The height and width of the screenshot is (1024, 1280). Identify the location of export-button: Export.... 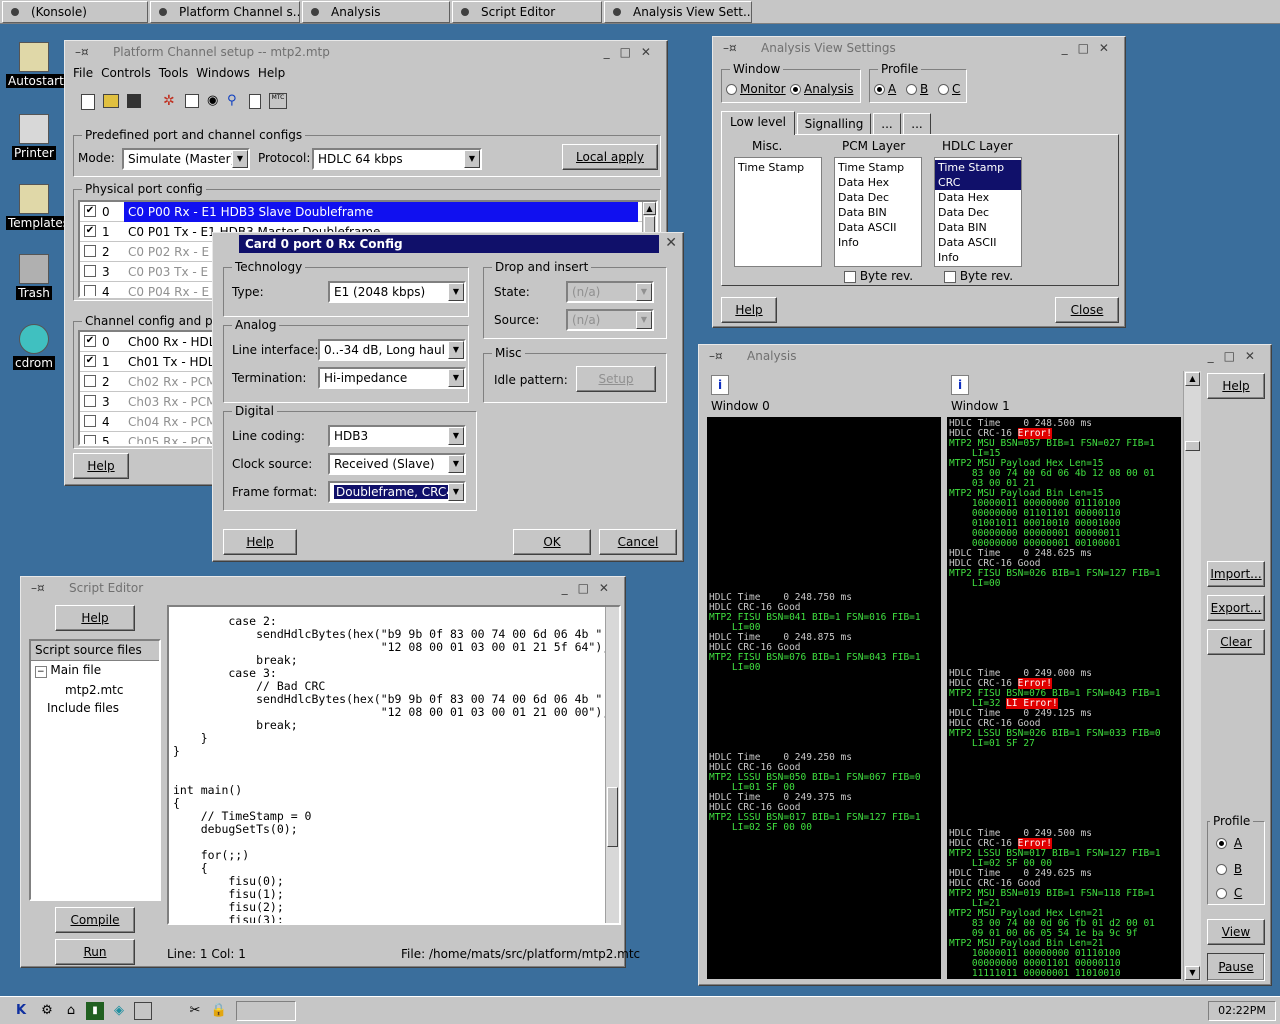
(1236, 608).